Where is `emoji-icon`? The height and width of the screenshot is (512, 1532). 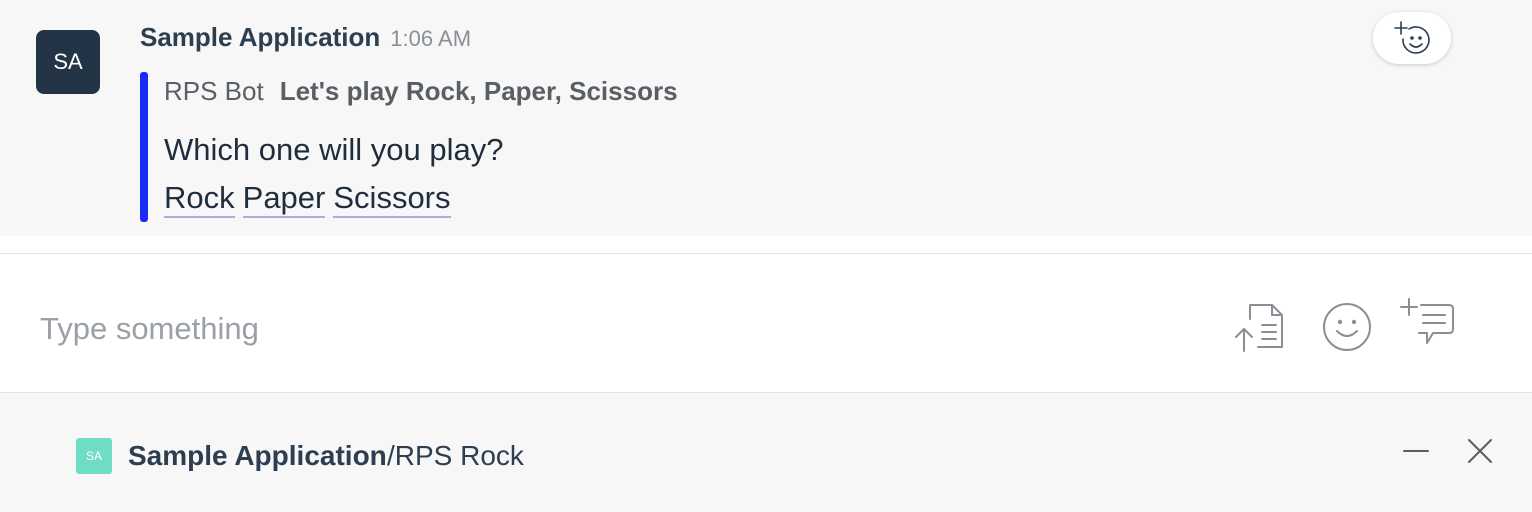 emoji-icon is located at coordinates (1347, 327).